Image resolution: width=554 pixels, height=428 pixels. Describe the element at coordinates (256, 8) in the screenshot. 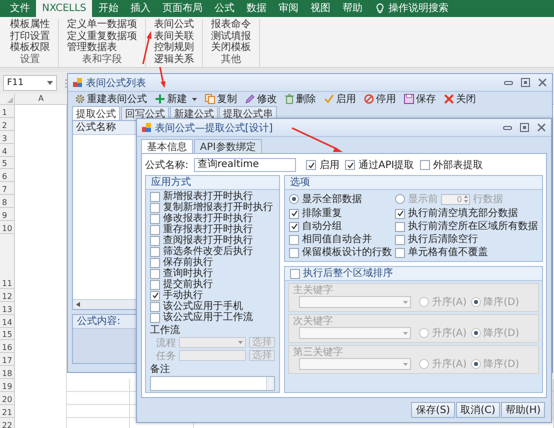

I see `ribbon-tab: 数据` at that location.